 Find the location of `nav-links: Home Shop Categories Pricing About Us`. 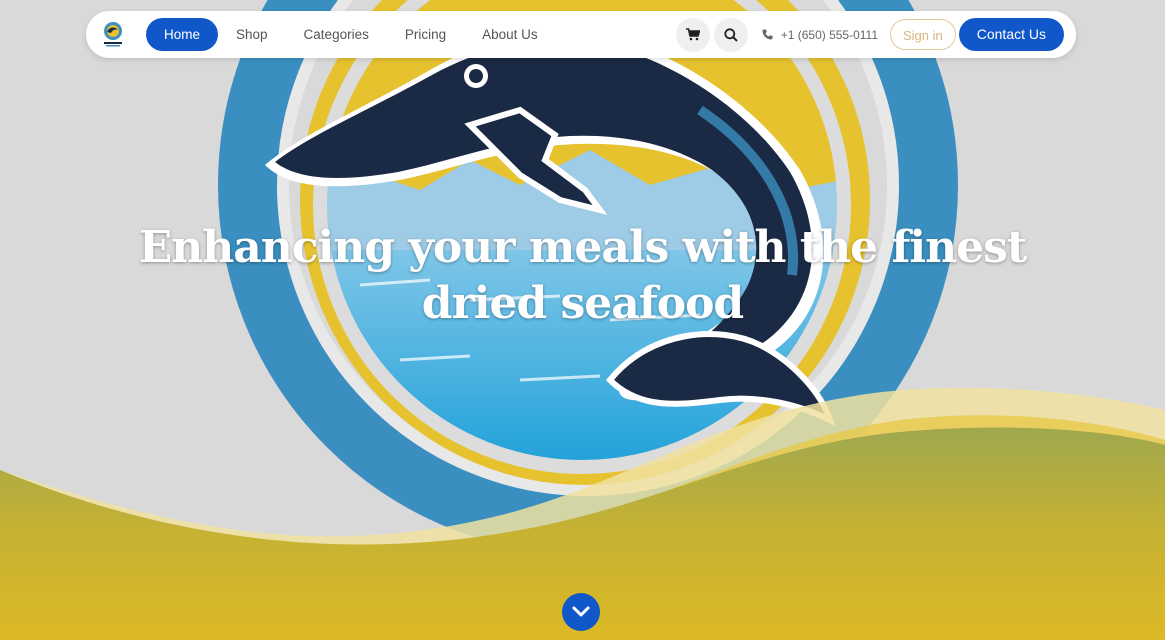

nav-links: Home Shop Categories Pricing About Us is located at coordinates (351, 34).